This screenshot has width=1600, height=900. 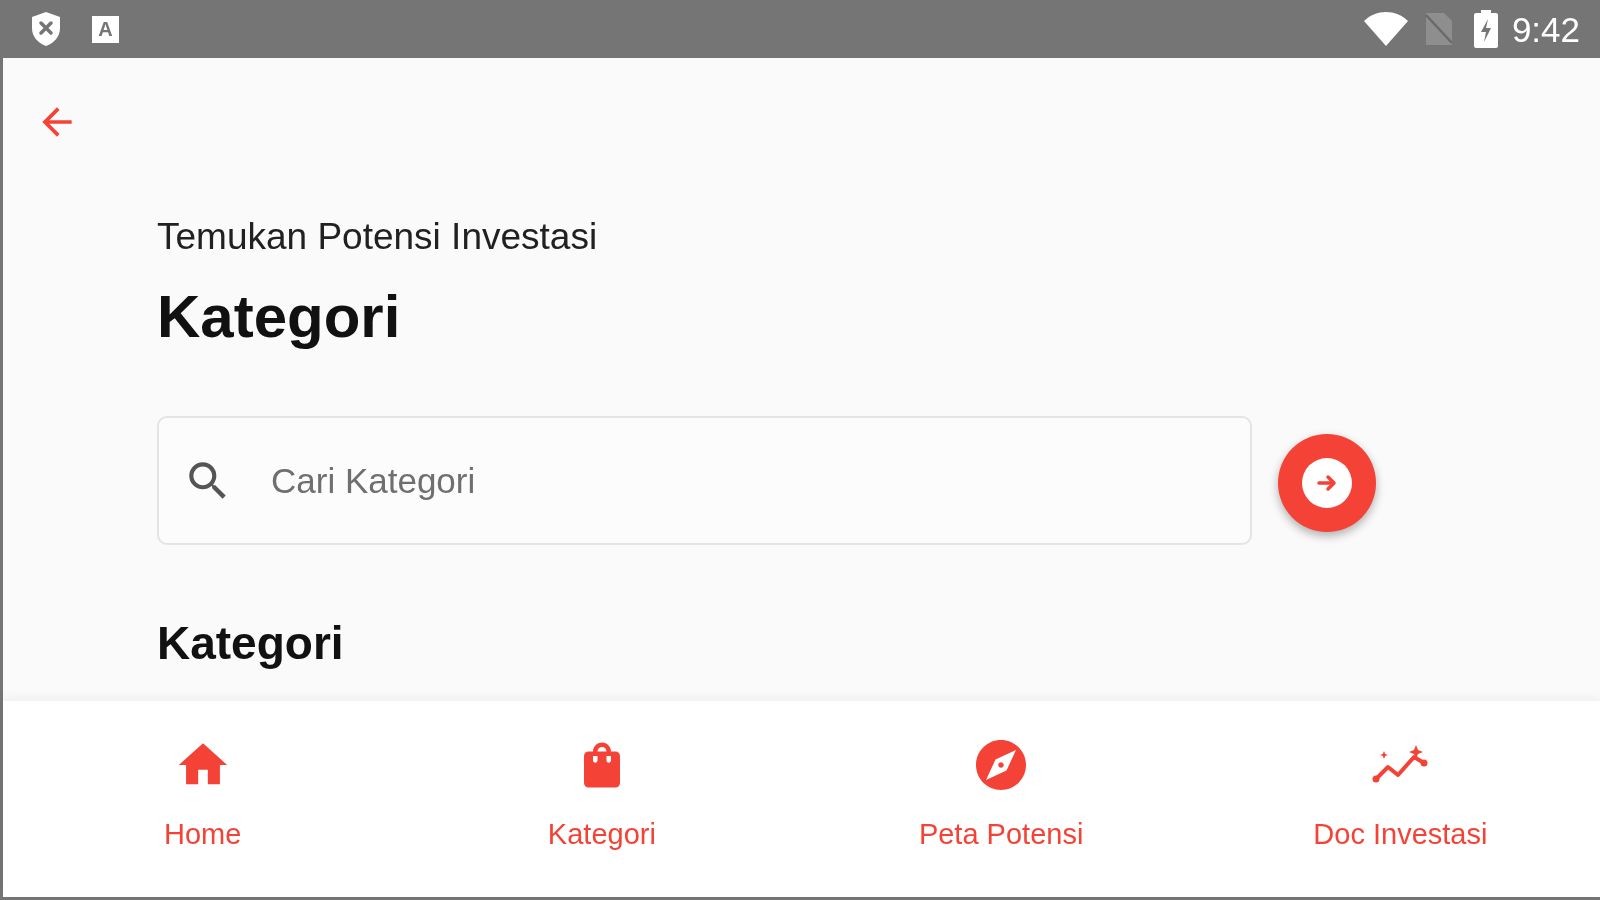 What do you see at coordinates (1400, 799) in the screenshot?
I see `nav-tab: Doc Investasi` at bounding box center [1400, 799].